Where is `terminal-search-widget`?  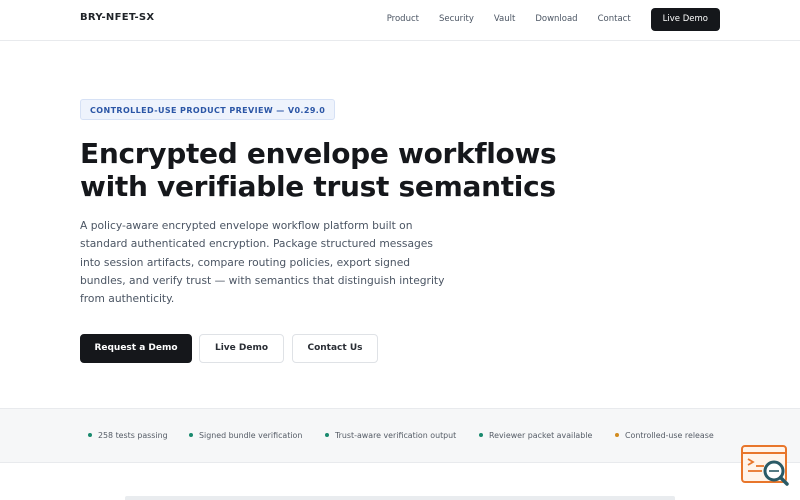
terminal-search-widget is located at coordinates (766, 467).